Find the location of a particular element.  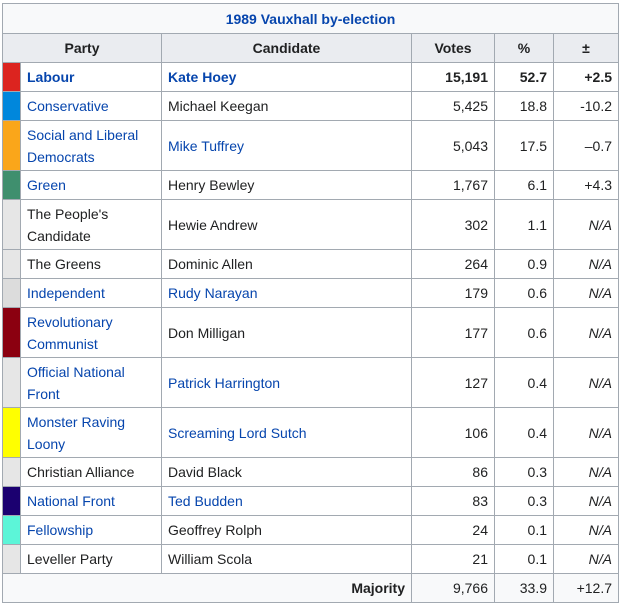

party-name: The Greens is located at coordinates (91, 264).